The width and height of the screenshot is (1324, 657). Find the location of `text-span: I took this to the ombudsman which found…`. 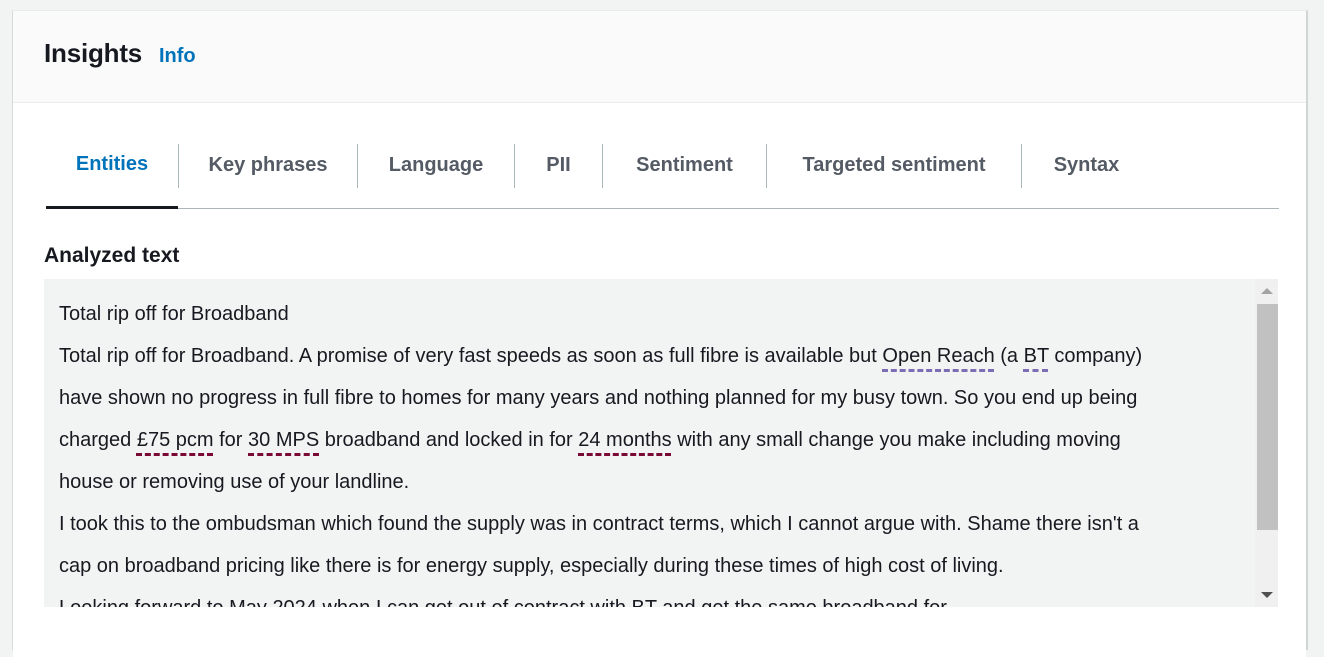

text-span: I took this to the ombudsman which found… is located at coordinates (599, 524).